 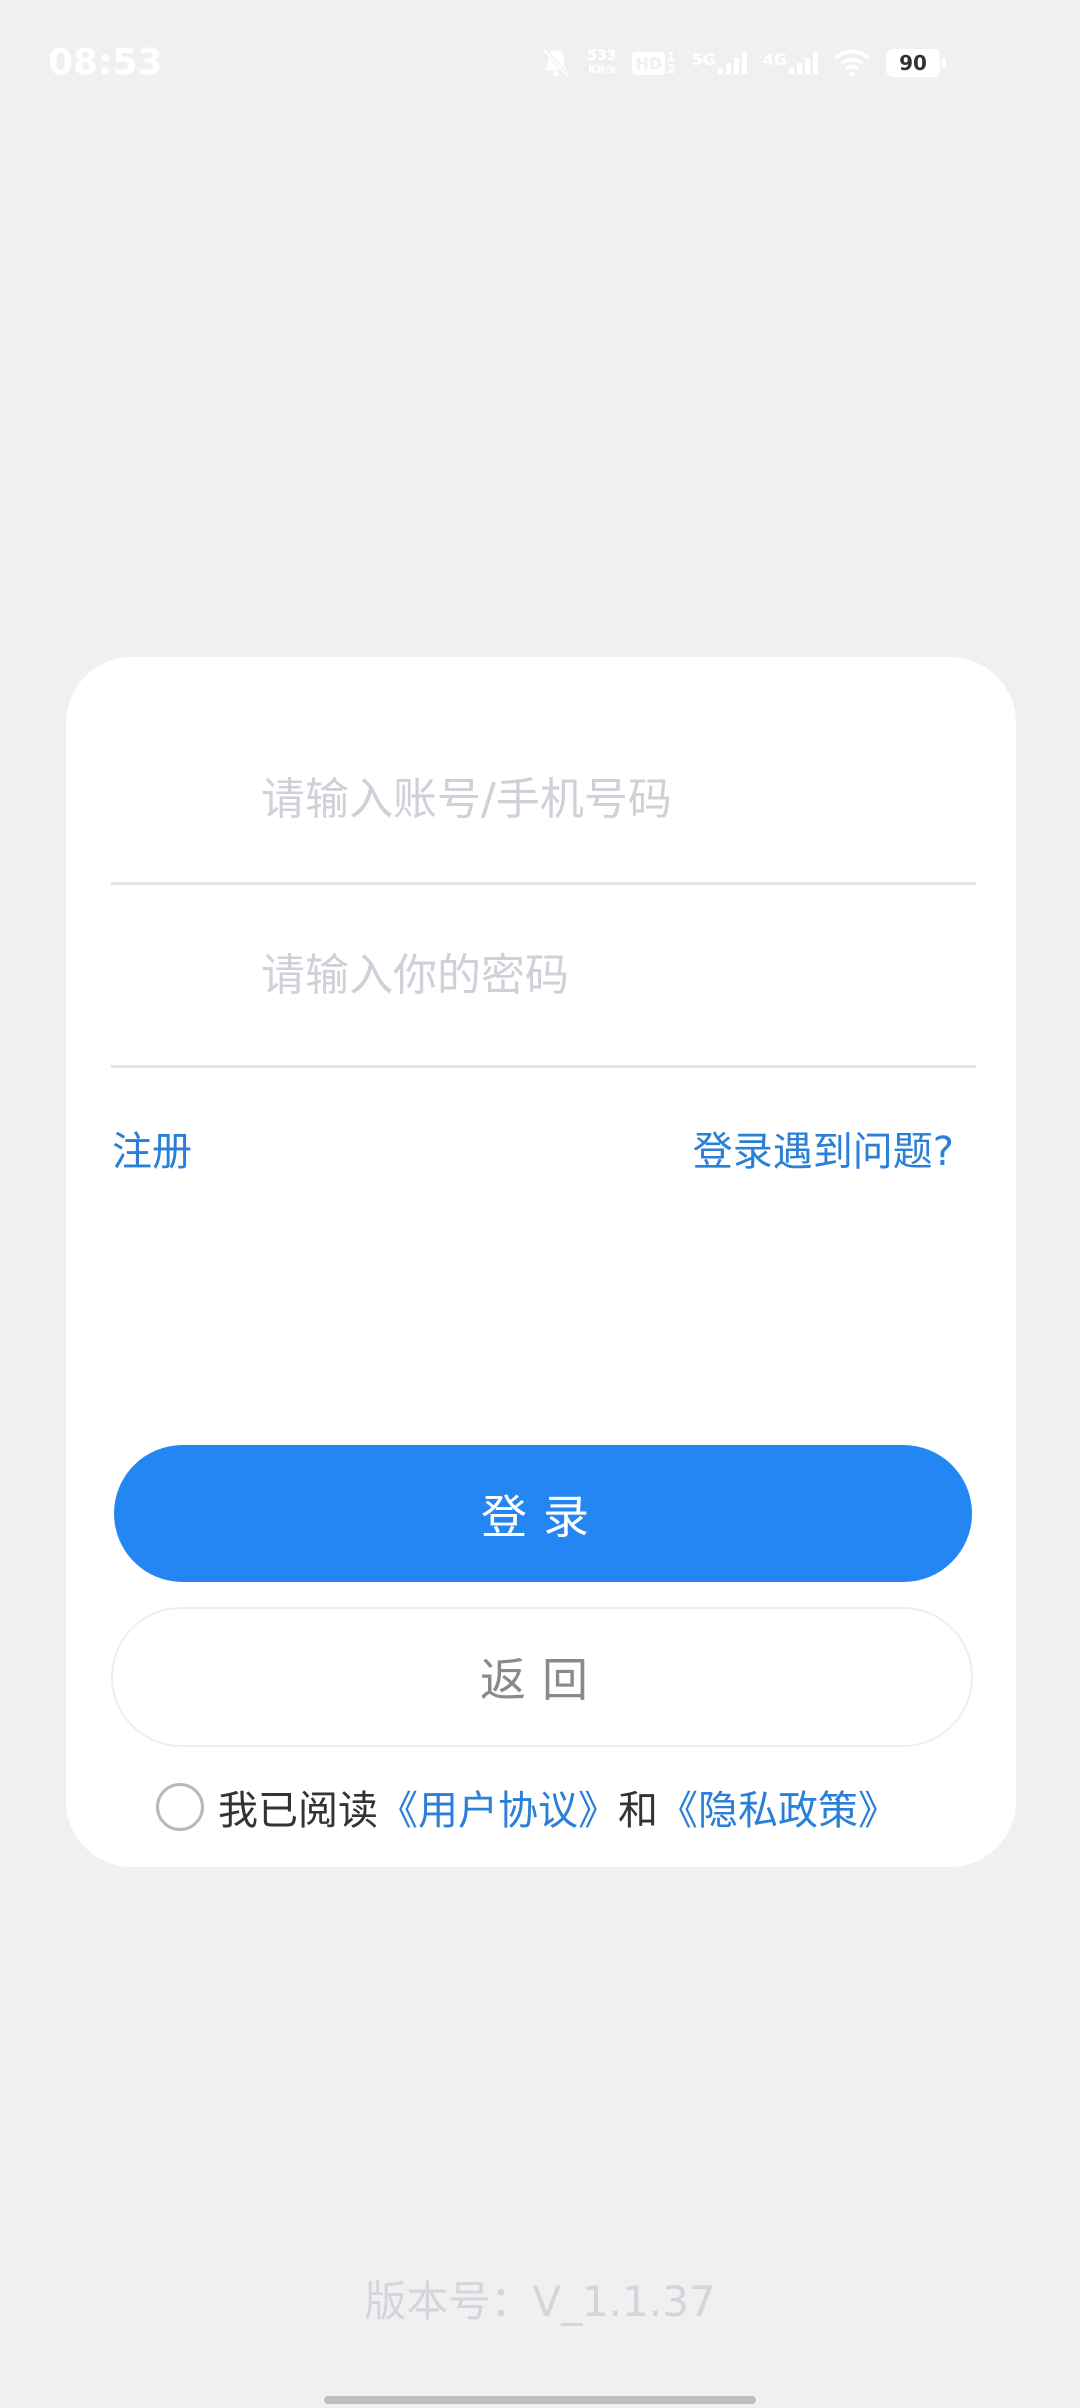 I want to click on agreement-row: 我已阅读 《用户协议》 和 《隐私政策》, so click(x=527, y=1807).